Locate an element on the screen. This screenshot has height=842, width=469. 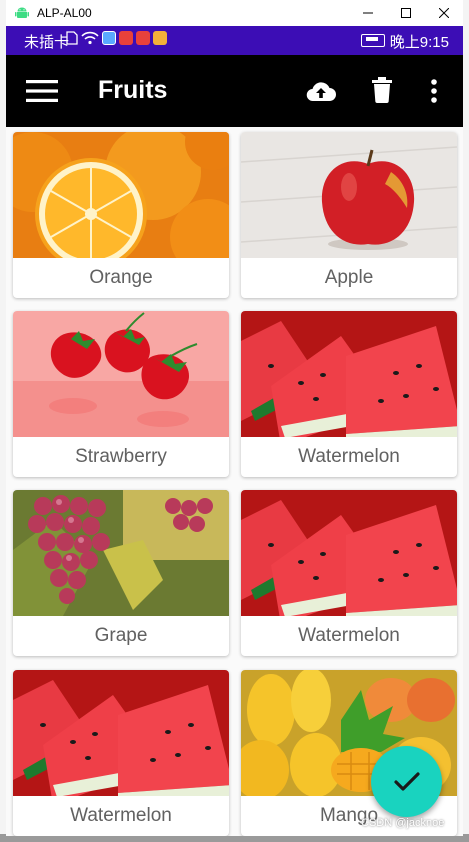
menu-icon is located at coordinates (42, 91).